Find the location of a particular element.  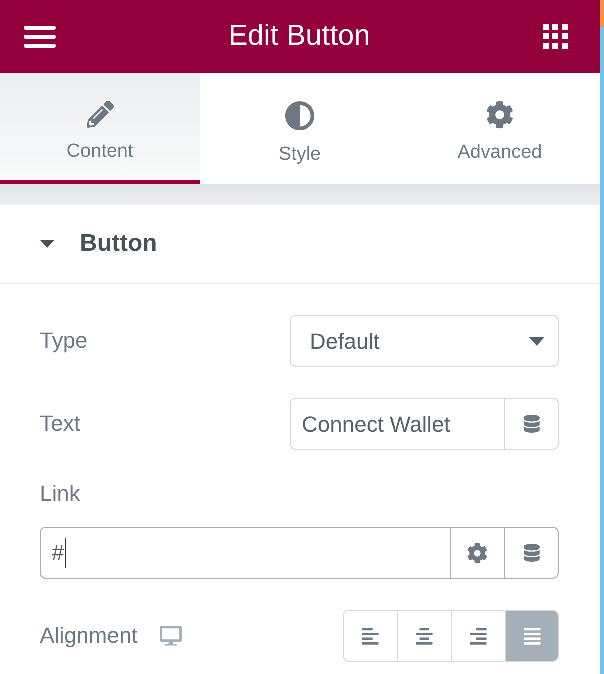

menu-icon is located at coordinates (40, 37).